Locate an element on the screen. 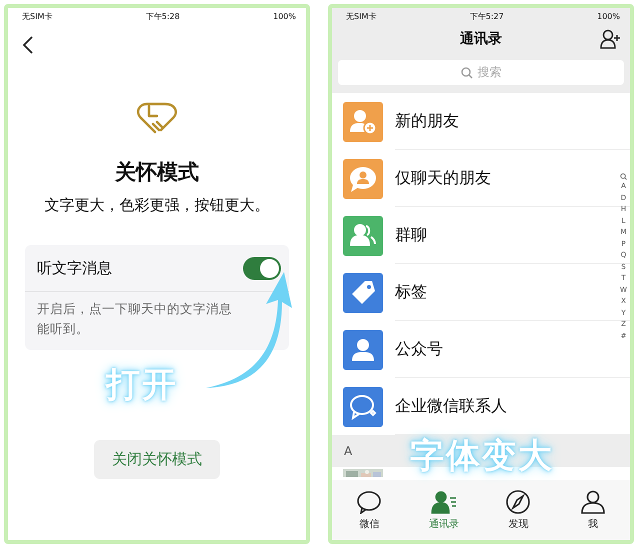 The image size is (640, 549). status-time: 下午5:27 is located at coordinates (487, 16).